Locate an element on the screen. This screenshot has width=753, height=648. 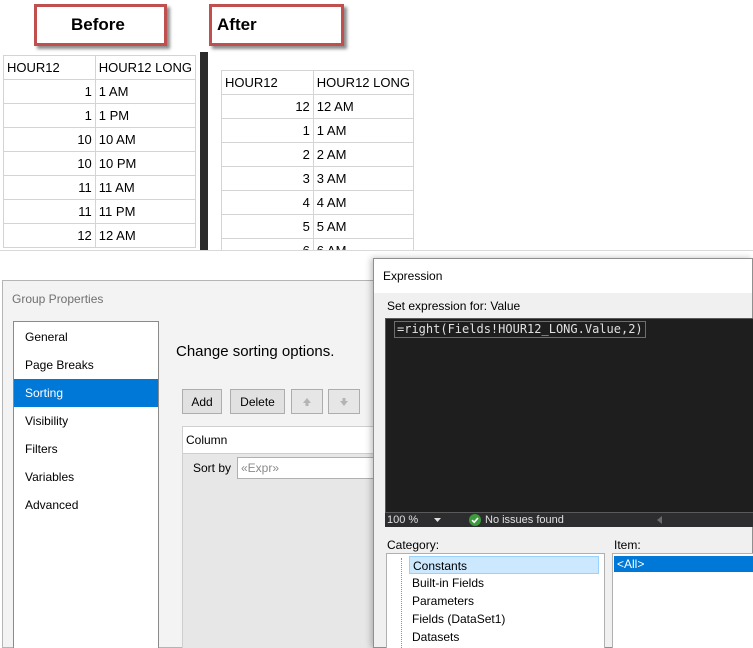
nav-item-sorting: Sorting is located at coordinates (86, 393).